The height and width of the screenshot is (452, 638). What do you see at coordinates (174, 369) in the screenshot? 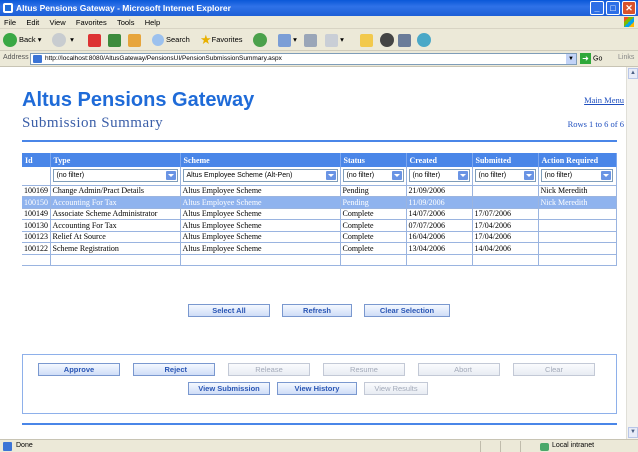
I see `reject-button: Reject` at bounding box center [174, 369].